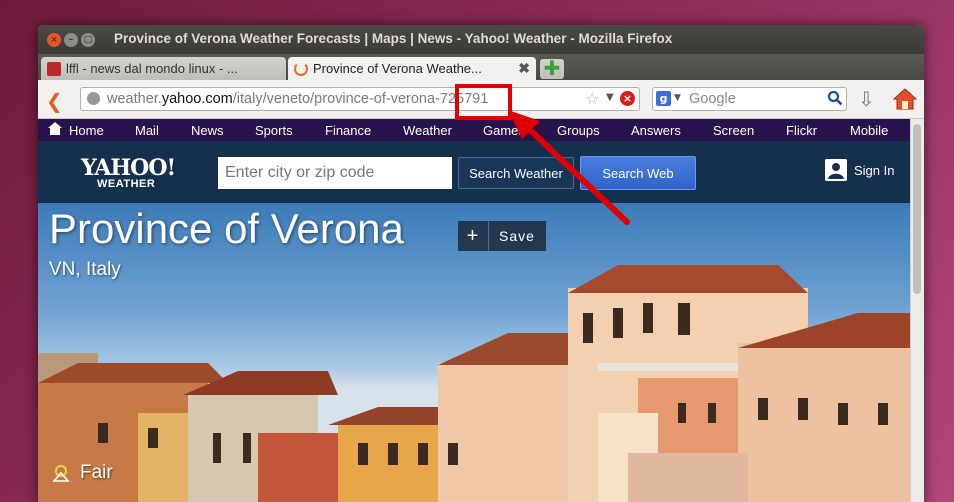  Describe the element at coordinates (524, 68) in the screenshot. I see `tab-close-icon: ✖` at that location.